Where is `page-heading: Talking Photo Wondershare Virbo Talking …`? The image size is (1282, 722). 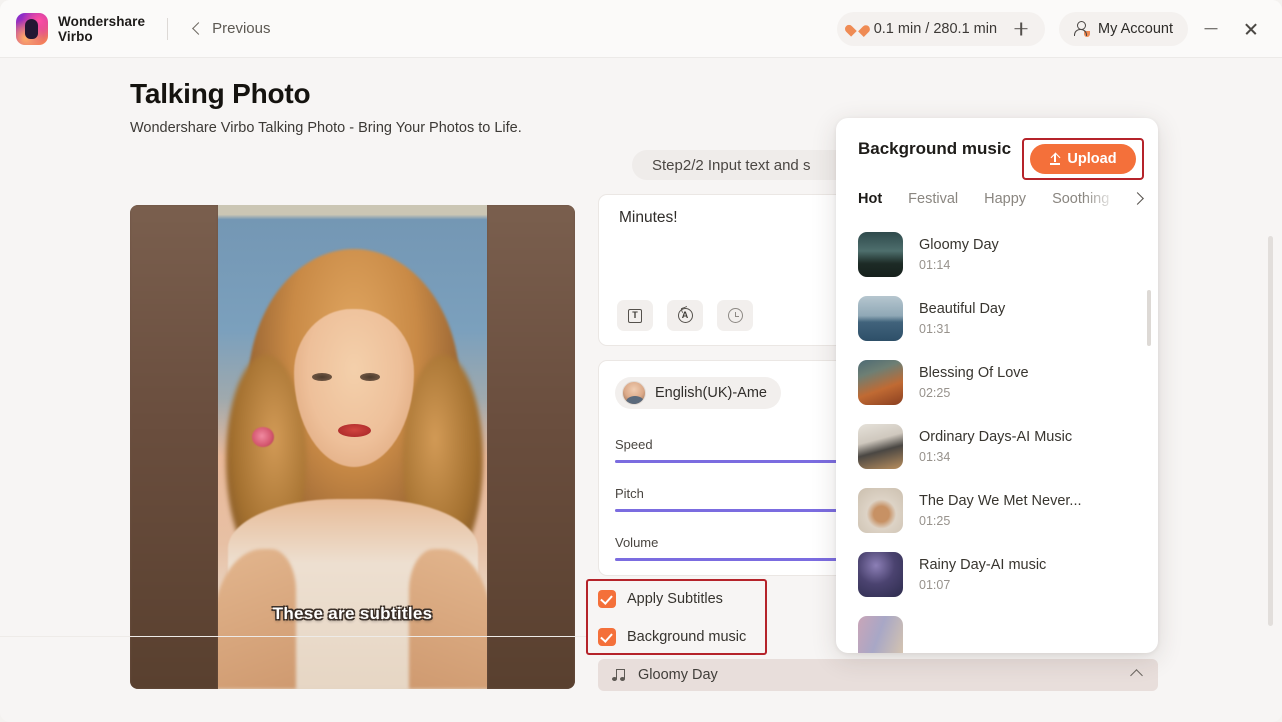
page-heading: Talking Photo Wondershare Virbo Talking … is located at coordinates (326, 107).